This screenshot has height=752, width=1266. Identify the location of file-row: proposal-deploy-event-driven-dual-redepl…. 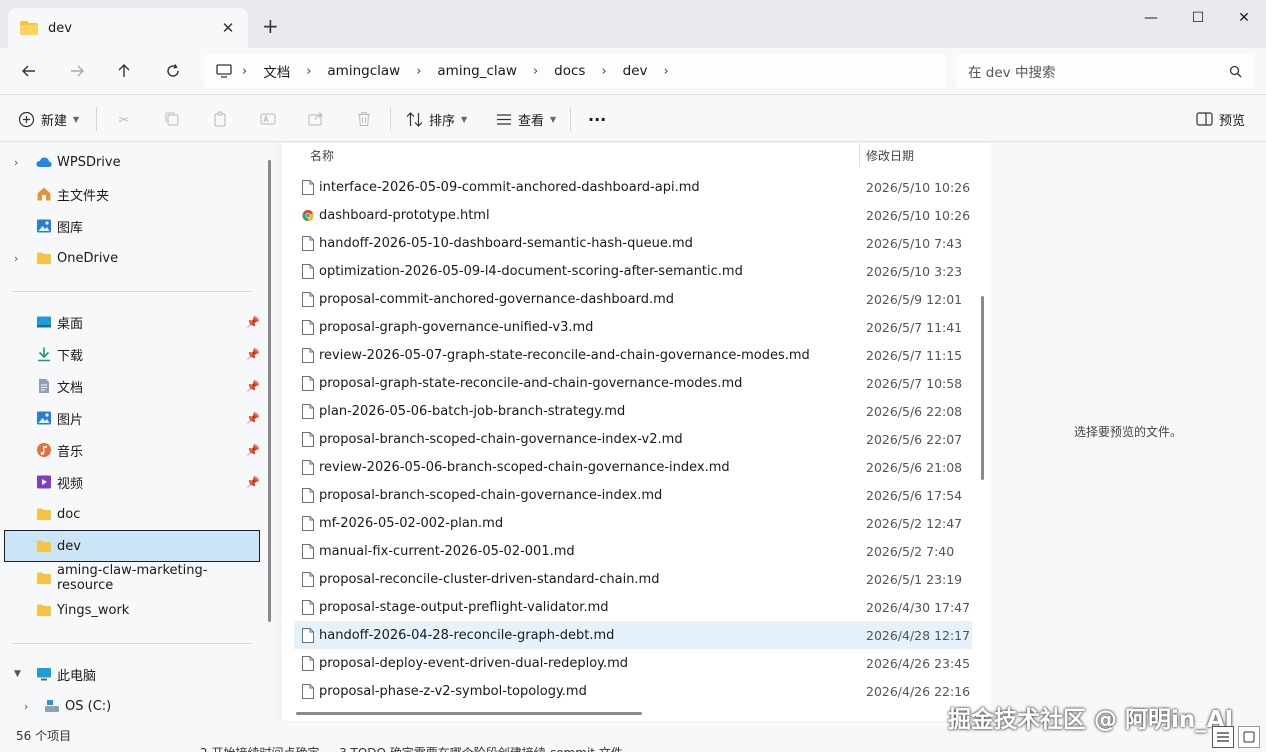
(633, 663).